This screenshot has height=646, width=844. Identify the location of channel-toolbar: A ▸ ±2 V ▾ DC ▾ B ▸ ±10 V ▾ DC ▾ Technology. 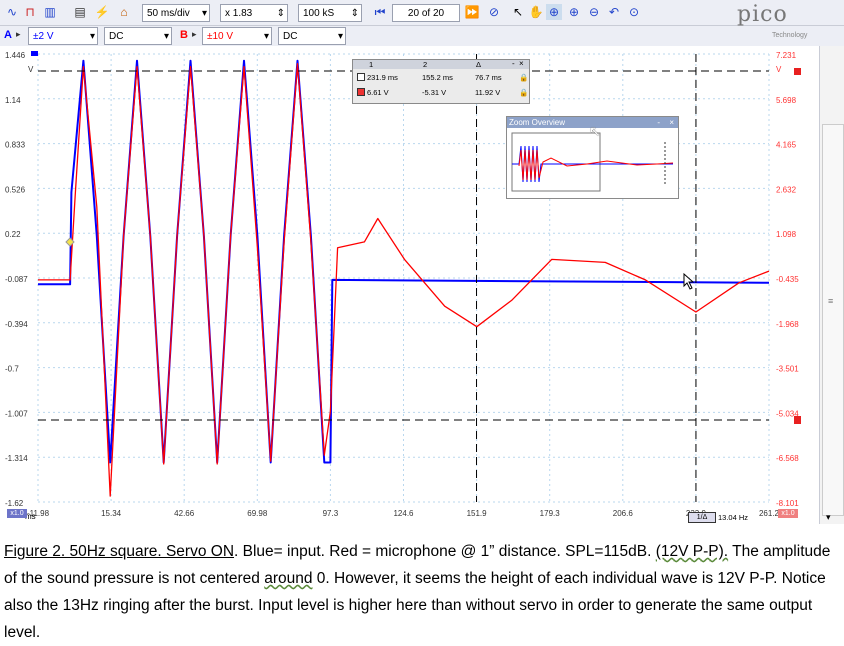
(422, 36).